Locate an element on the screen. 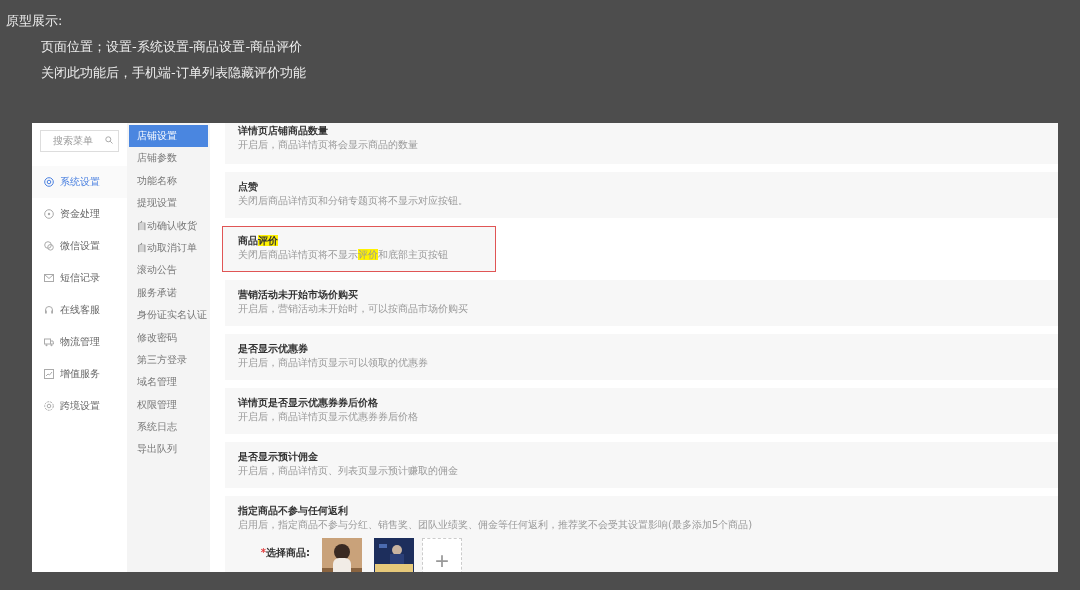  setting-title: 是否显示优惠券 is located at coordinates (273, 349).